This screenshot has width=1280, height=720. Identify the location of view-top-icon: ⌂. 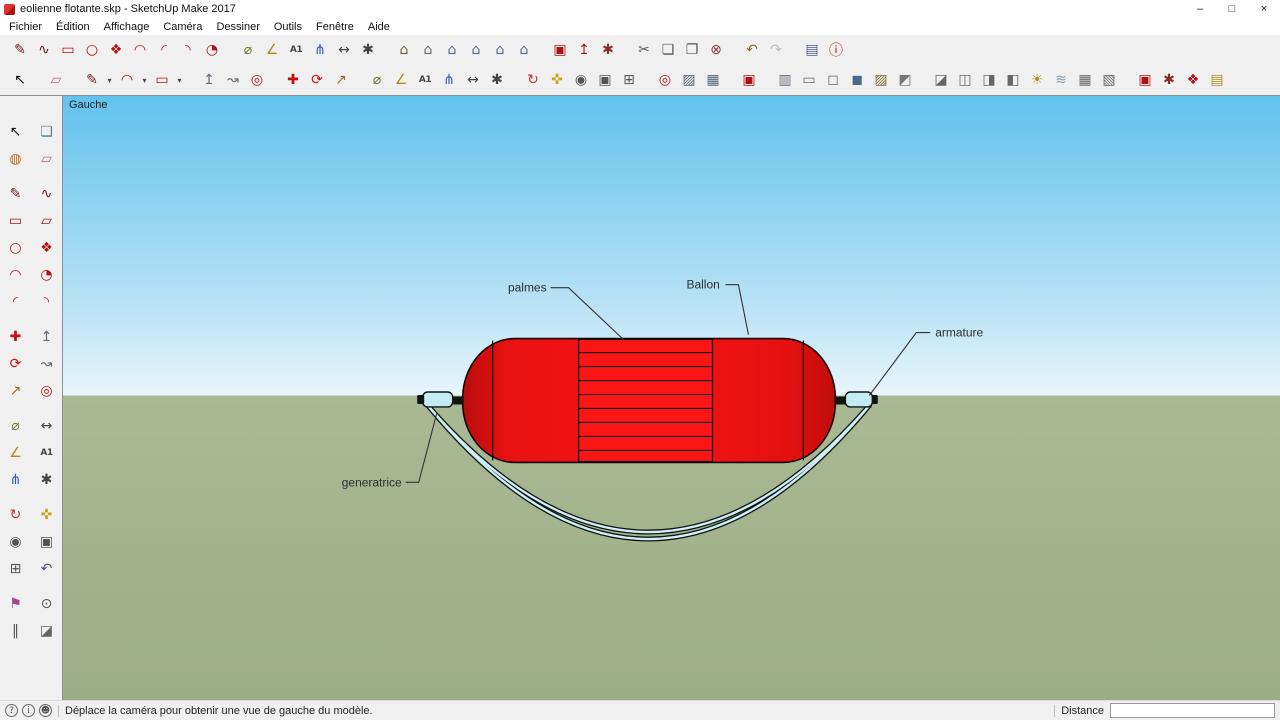
(428, 50).